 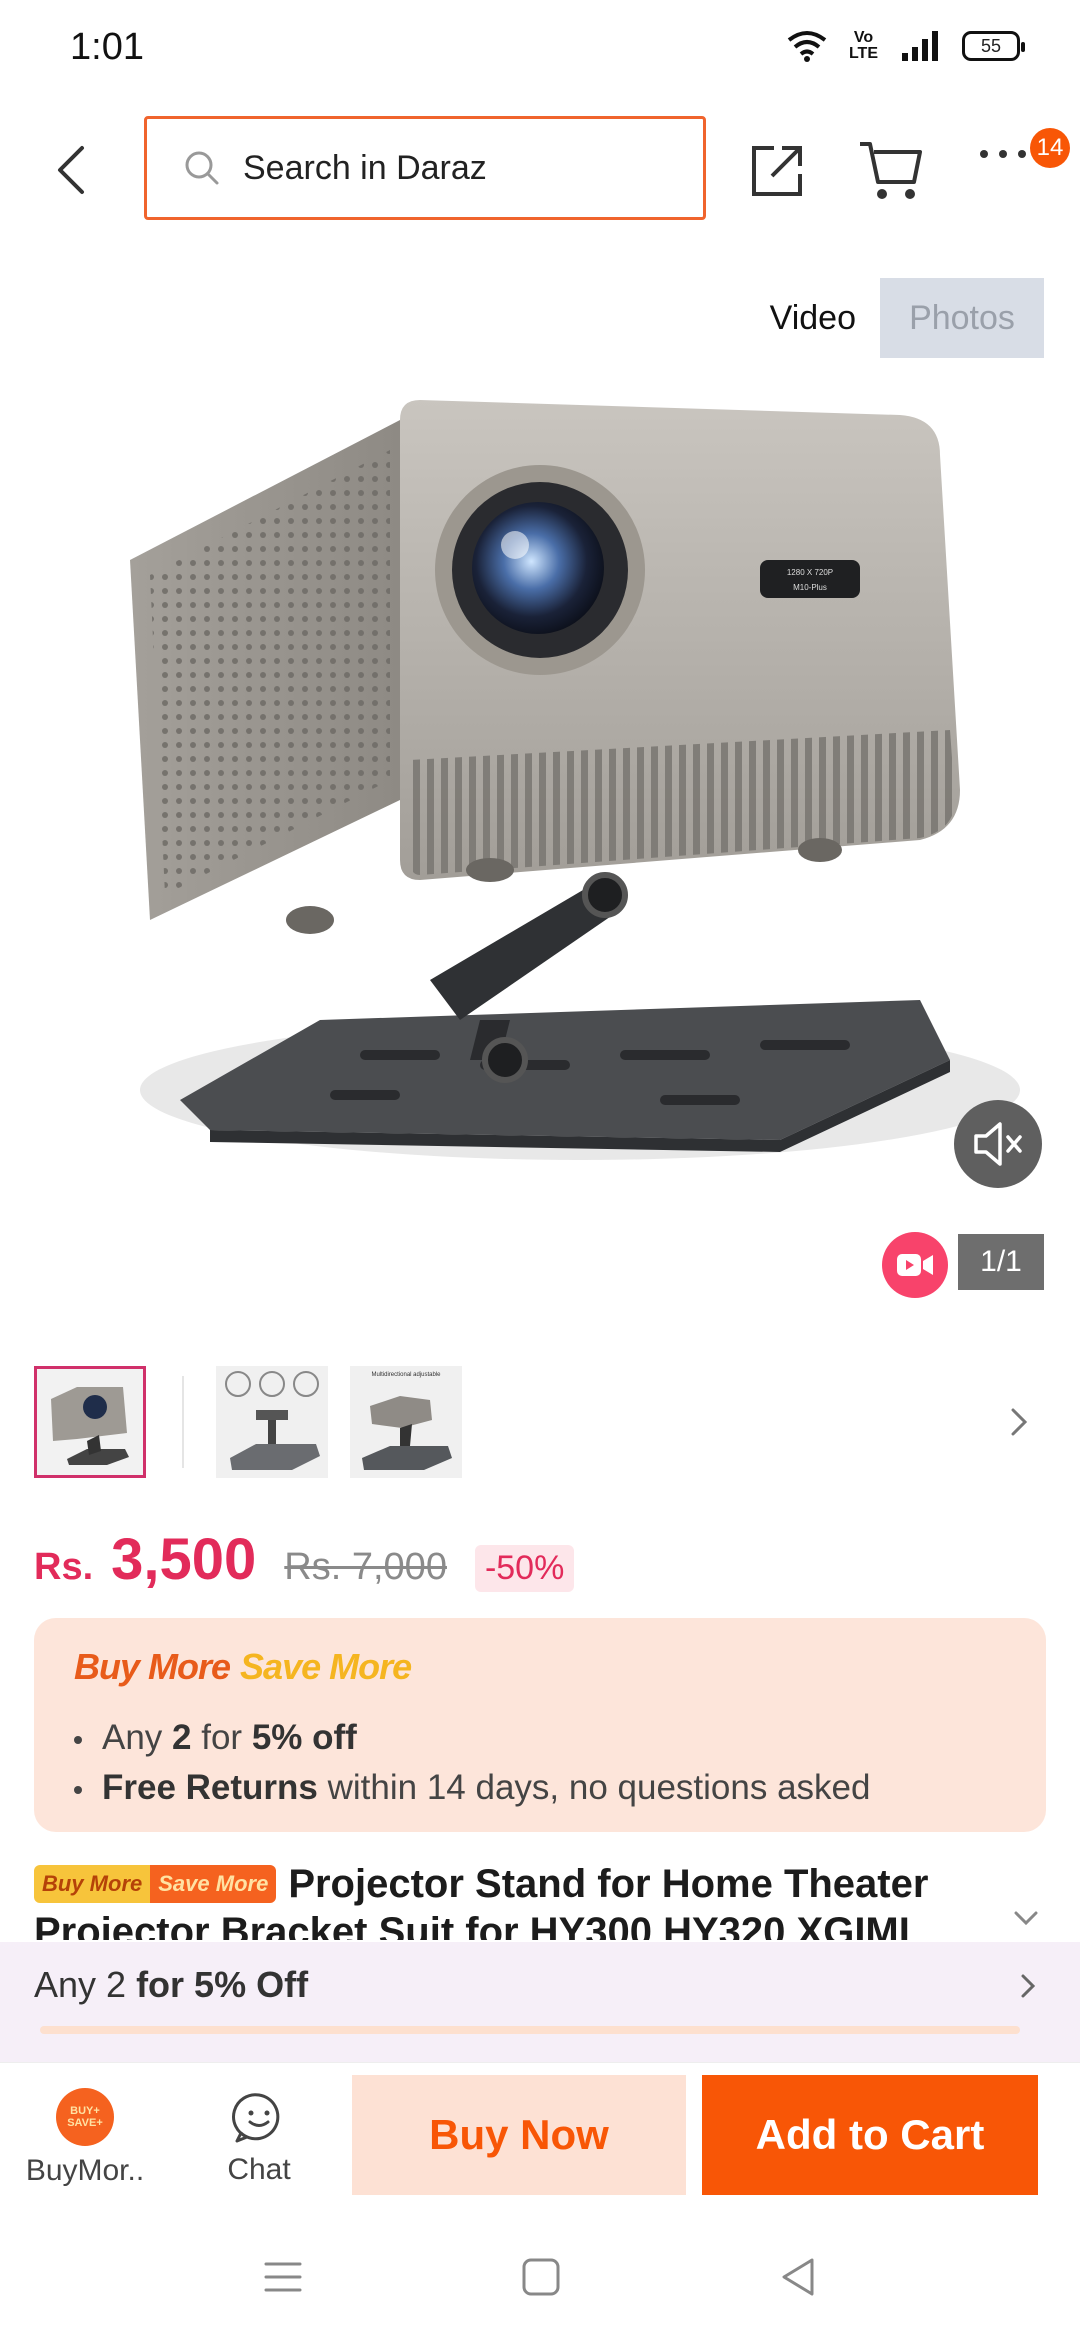 What do you see at coordinates (1008, 164) in the screenshot?
I see `more-options-button` at bounding box center [1008, 164].